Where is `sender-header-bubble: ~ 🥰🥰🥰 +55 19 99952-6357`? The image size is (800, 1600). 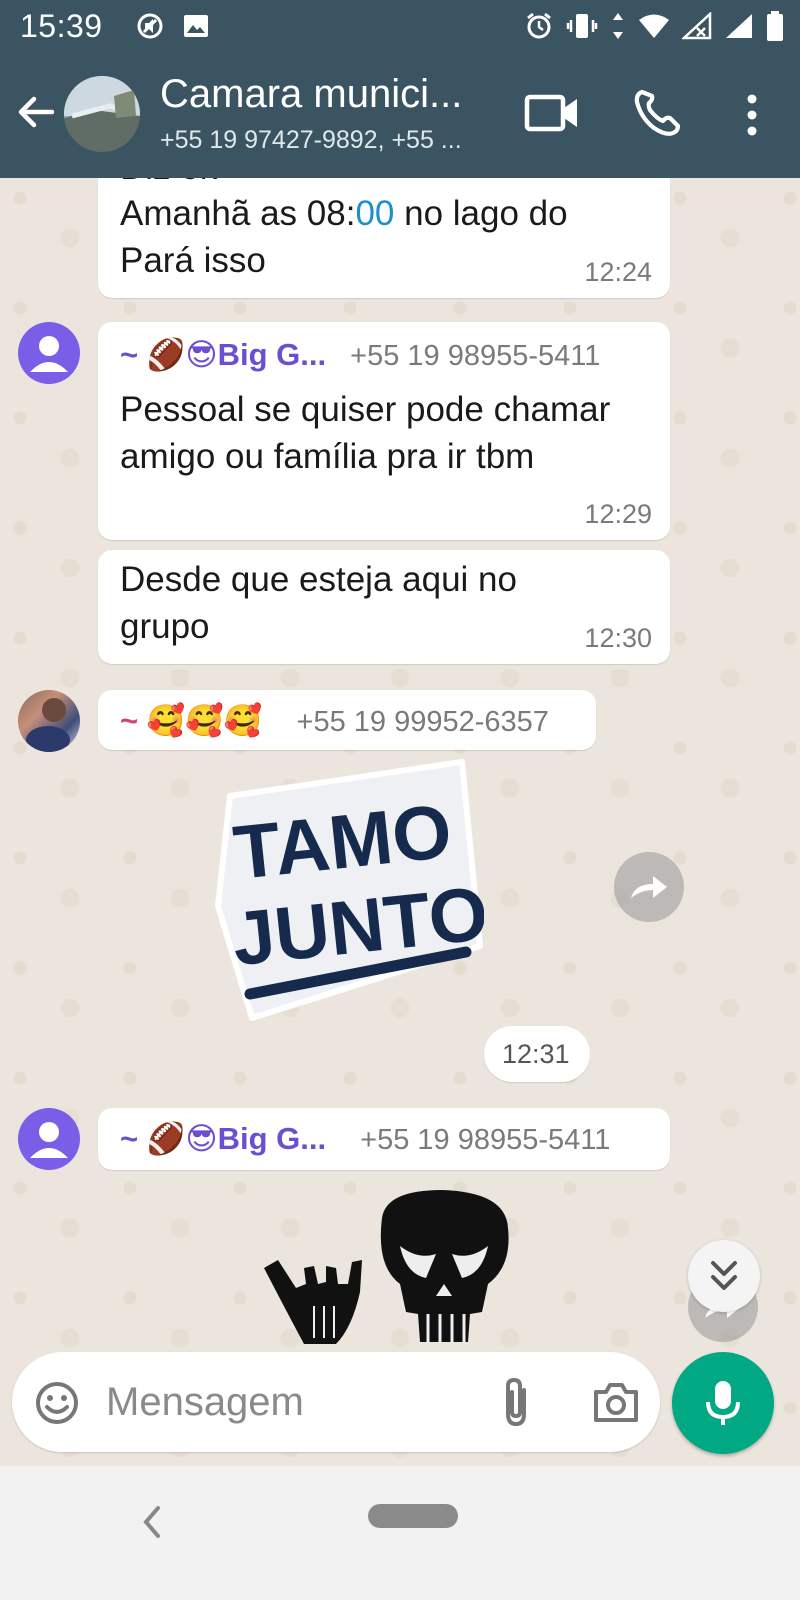
sender-header-bubble: ~ 🥰🥰🥰 +55 19 99952-6357 is located at coordinates (347, 720).